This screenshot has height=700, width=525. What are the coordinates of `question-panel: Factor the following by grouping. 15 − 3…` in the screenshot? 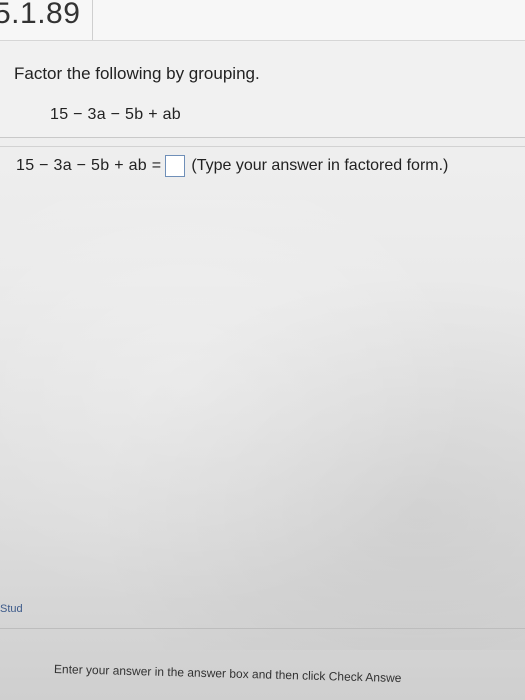 It's located at (262, 90).